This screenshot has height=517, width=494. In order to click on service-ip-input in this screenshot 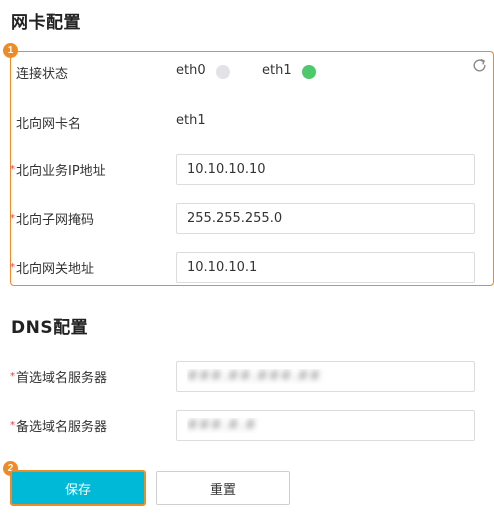, I will do `click(325, 169)`.